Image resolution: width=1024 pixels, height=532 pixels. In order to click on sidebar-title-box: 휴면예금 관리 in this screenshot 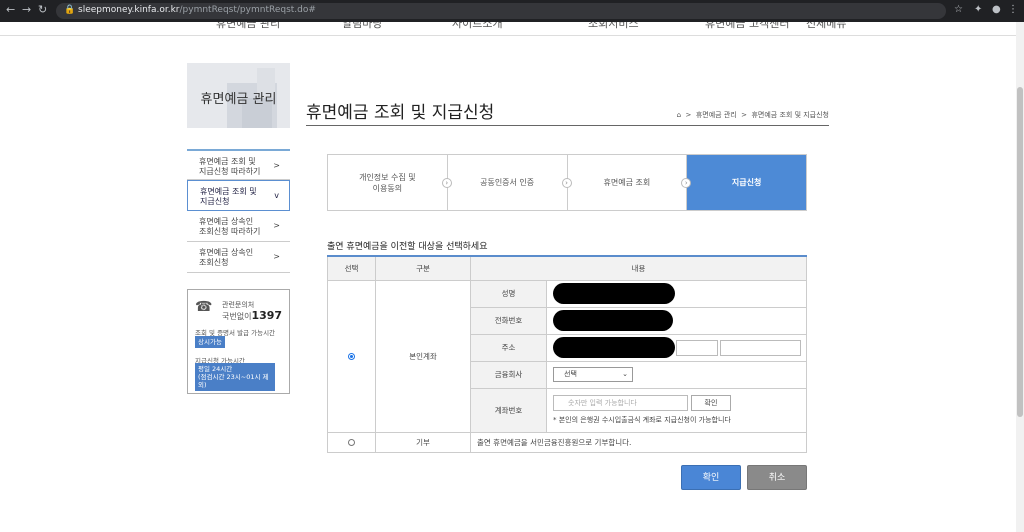, I will do `click(238, 95)`.